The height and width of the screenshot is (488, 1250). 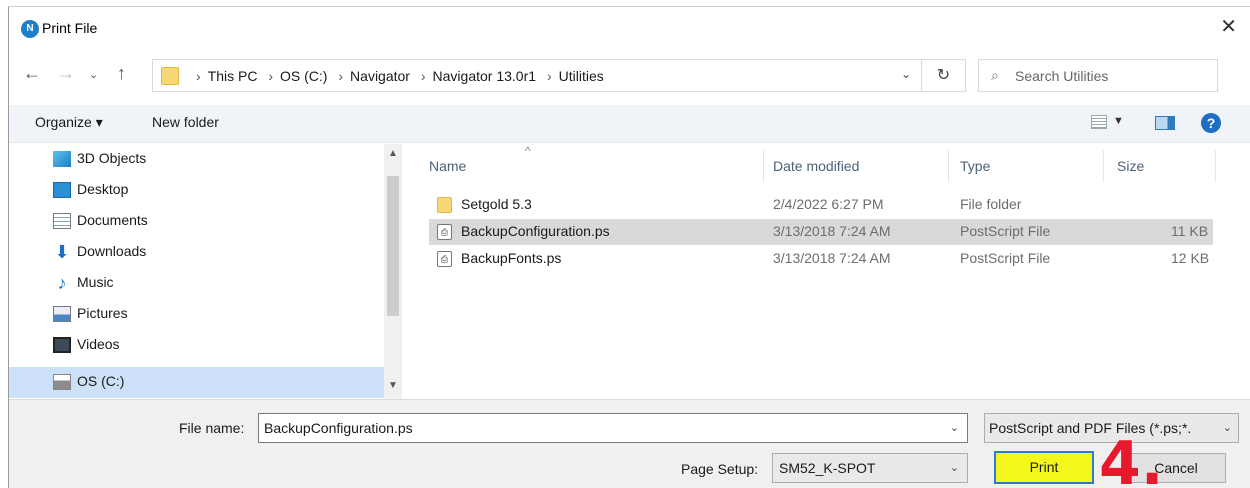 I want to click on nav-item-documents: Documents, so click(x=196, y=221).